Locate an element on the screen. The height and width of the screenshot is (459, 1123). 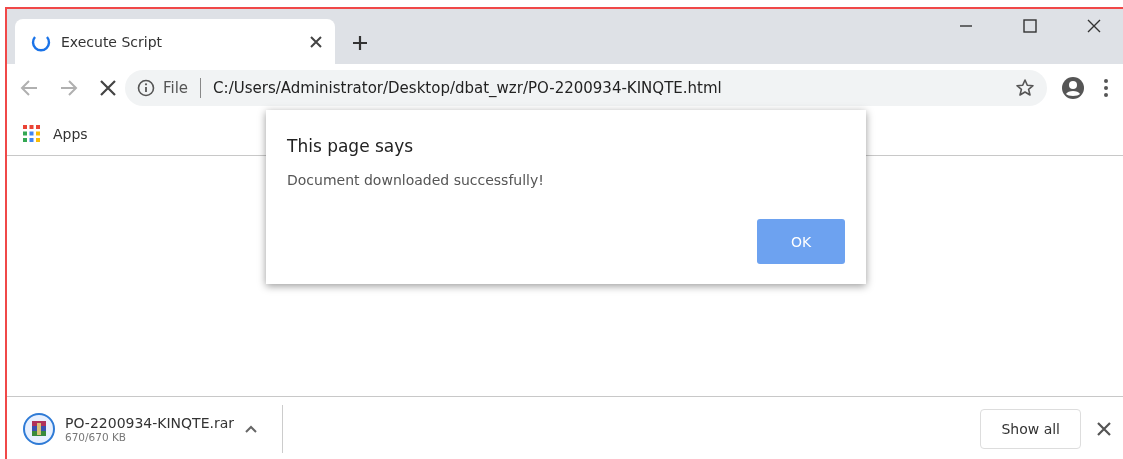
bookmark-link: Apps is located at coordinates (70, 133).